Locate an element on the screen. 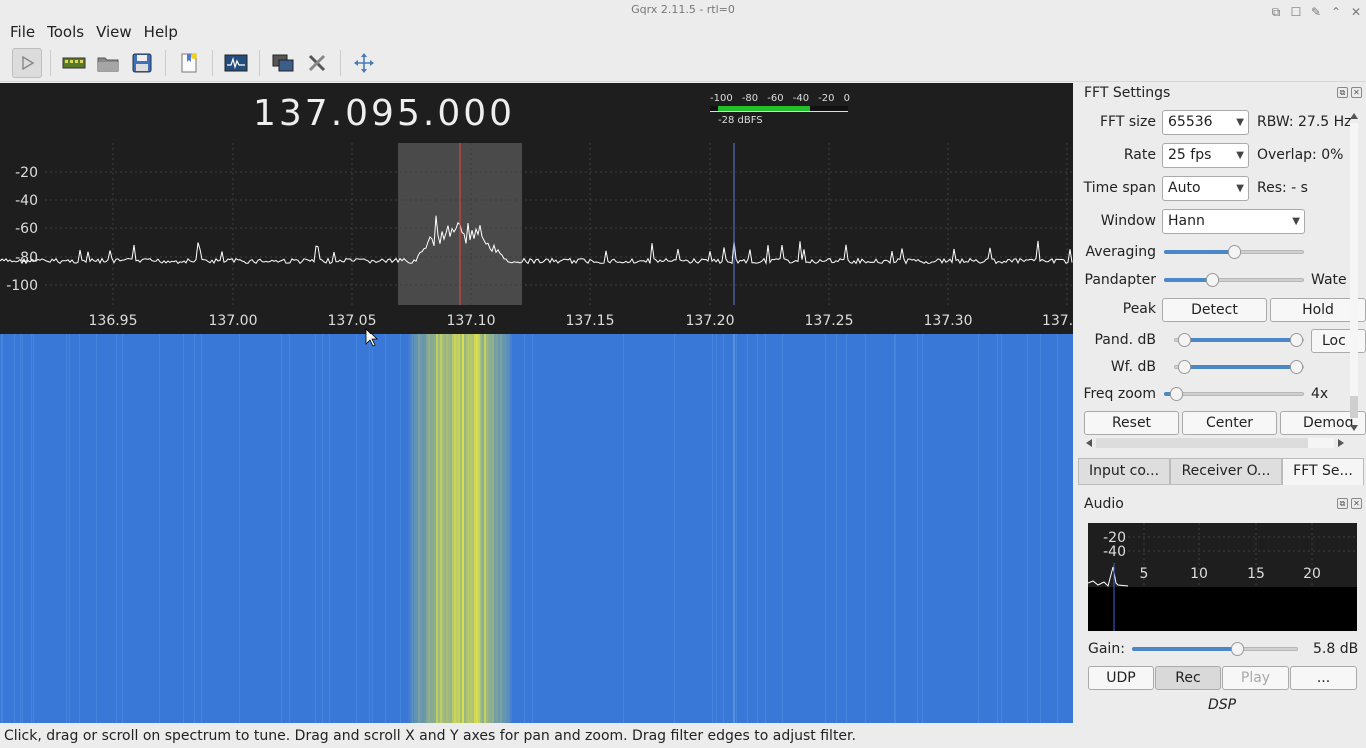 The width and height of the screenshot is (1366, 748). udp-button: UDP is located at coordinates (1121, 678).